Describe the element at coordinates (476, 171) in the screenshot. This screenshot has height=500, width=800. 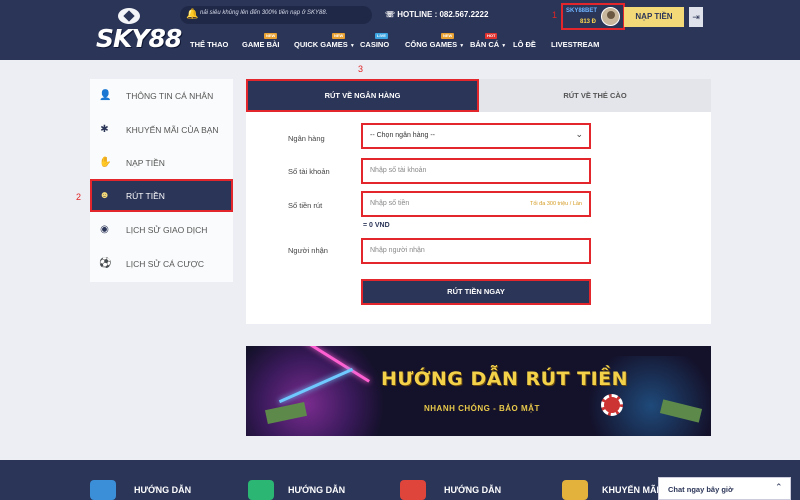
I see `account-number-input: Nhập số tài khoản` at that location.